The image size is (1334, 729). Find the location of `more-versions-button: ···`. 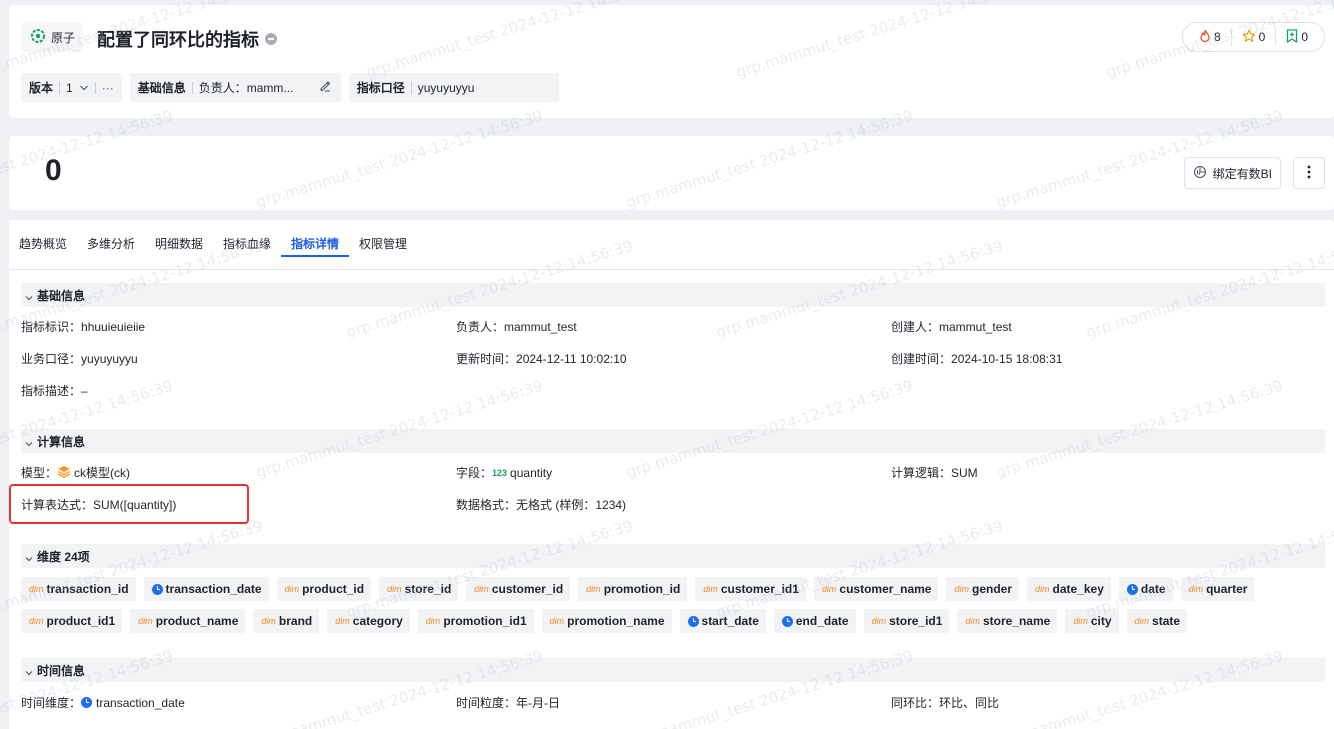

more-versions-button: ··· is located at coordinates (108, 88).